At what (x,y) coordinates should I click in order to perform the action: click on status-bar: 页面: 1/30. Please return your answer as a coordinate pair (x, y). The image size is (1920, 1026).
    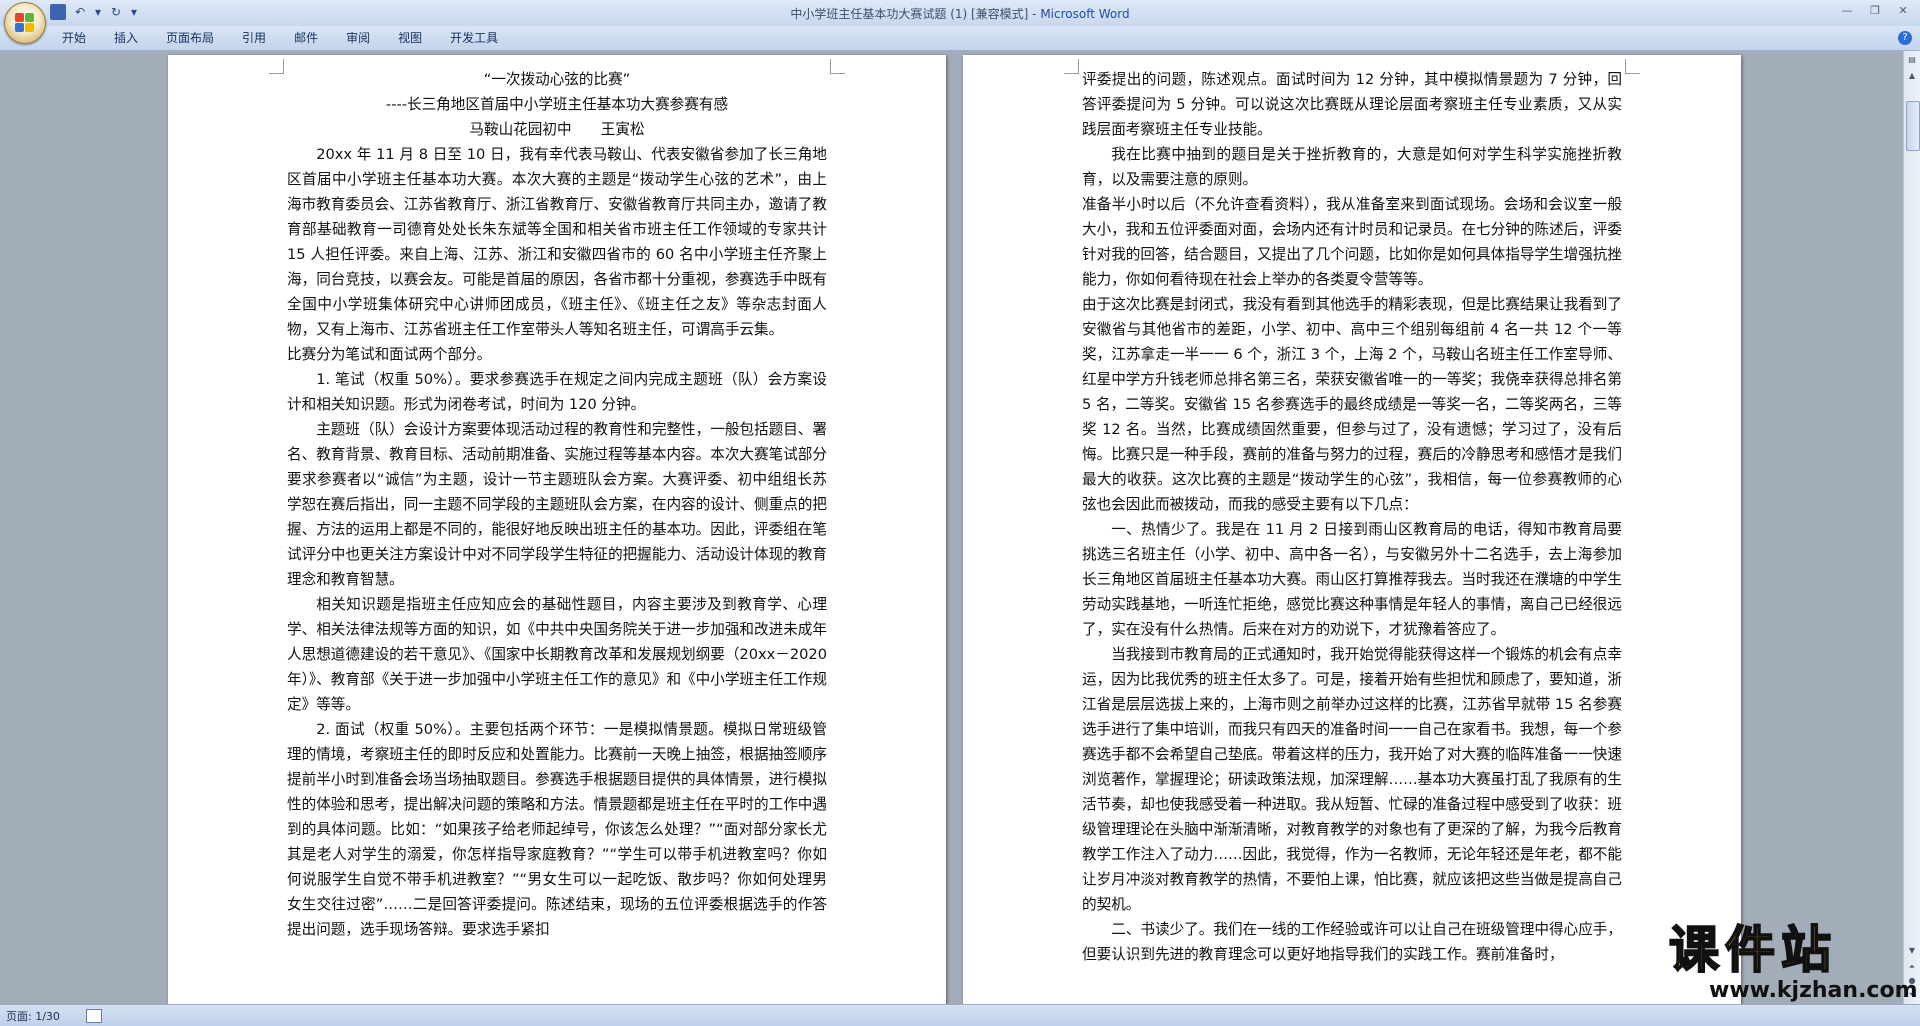
    Looking at the image, I should click on (960, 1015).